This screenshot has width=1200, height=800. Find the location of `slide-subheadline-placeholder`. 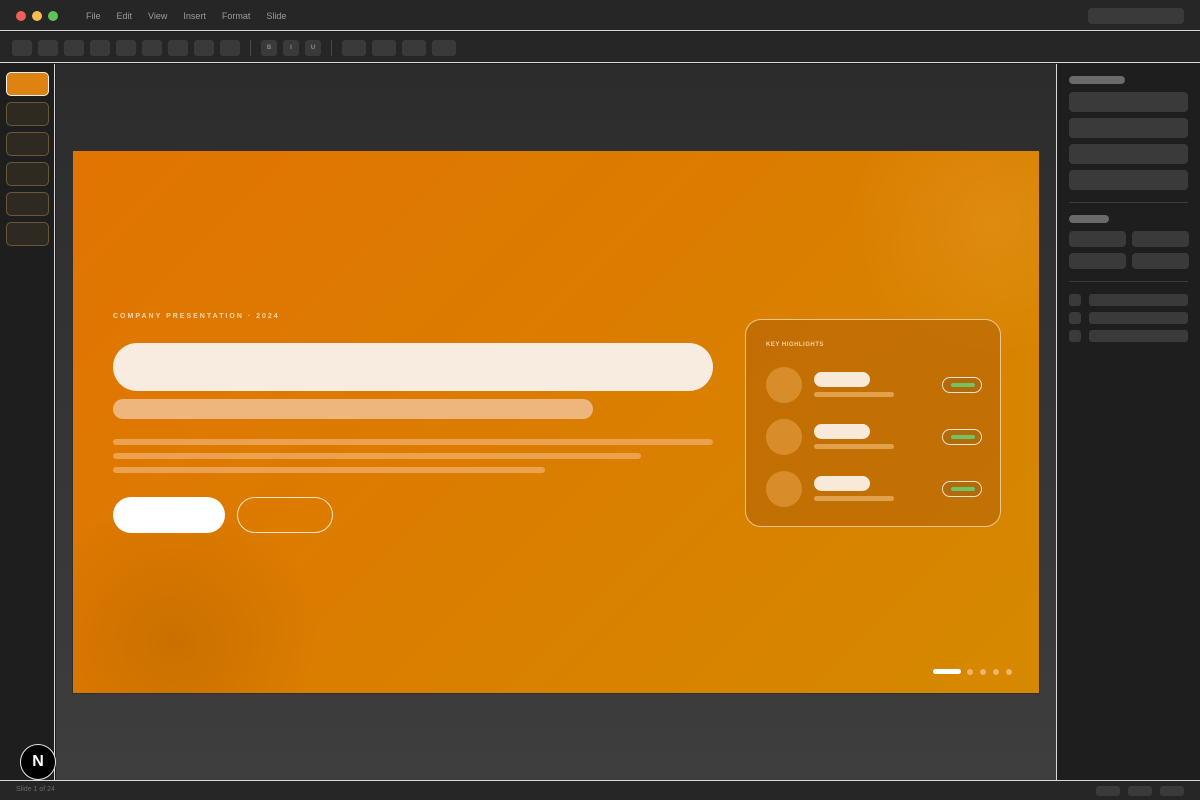

slide-subheadline-placeholder is located at coordinates (353, 409).